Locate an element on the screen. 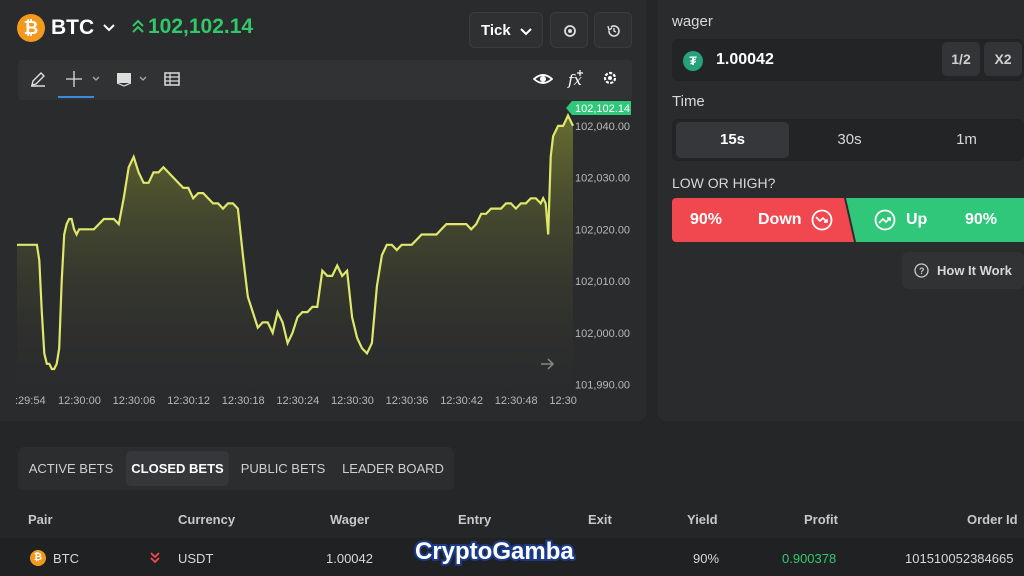  tab-closed-bets: CLOSED BETS is located at coordinates (177, 468).